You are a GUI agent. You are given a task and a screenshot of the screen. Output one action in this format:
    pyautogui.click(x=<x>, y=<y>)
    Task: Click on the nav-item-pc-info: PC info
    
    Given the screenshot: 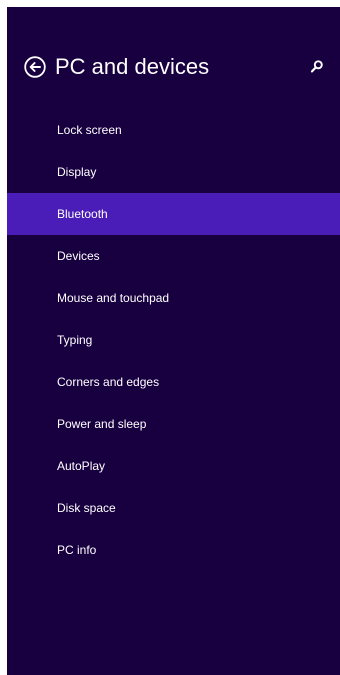 What is the action you would take?
    pyautogui.click(x=173, y=550)
    